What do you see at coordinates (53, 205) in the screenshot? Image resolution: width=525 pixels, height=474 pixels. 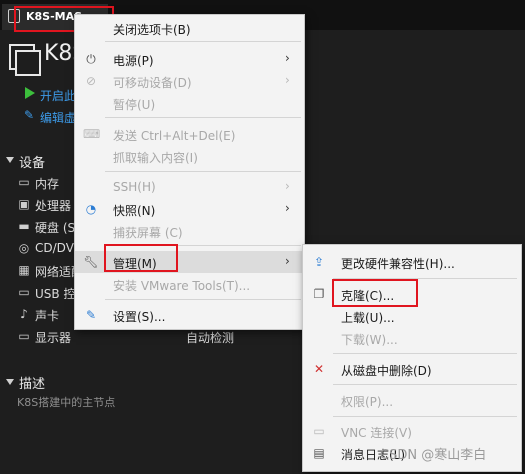 I see `device-cpu: 处理器` at bounding box center [53, 205].